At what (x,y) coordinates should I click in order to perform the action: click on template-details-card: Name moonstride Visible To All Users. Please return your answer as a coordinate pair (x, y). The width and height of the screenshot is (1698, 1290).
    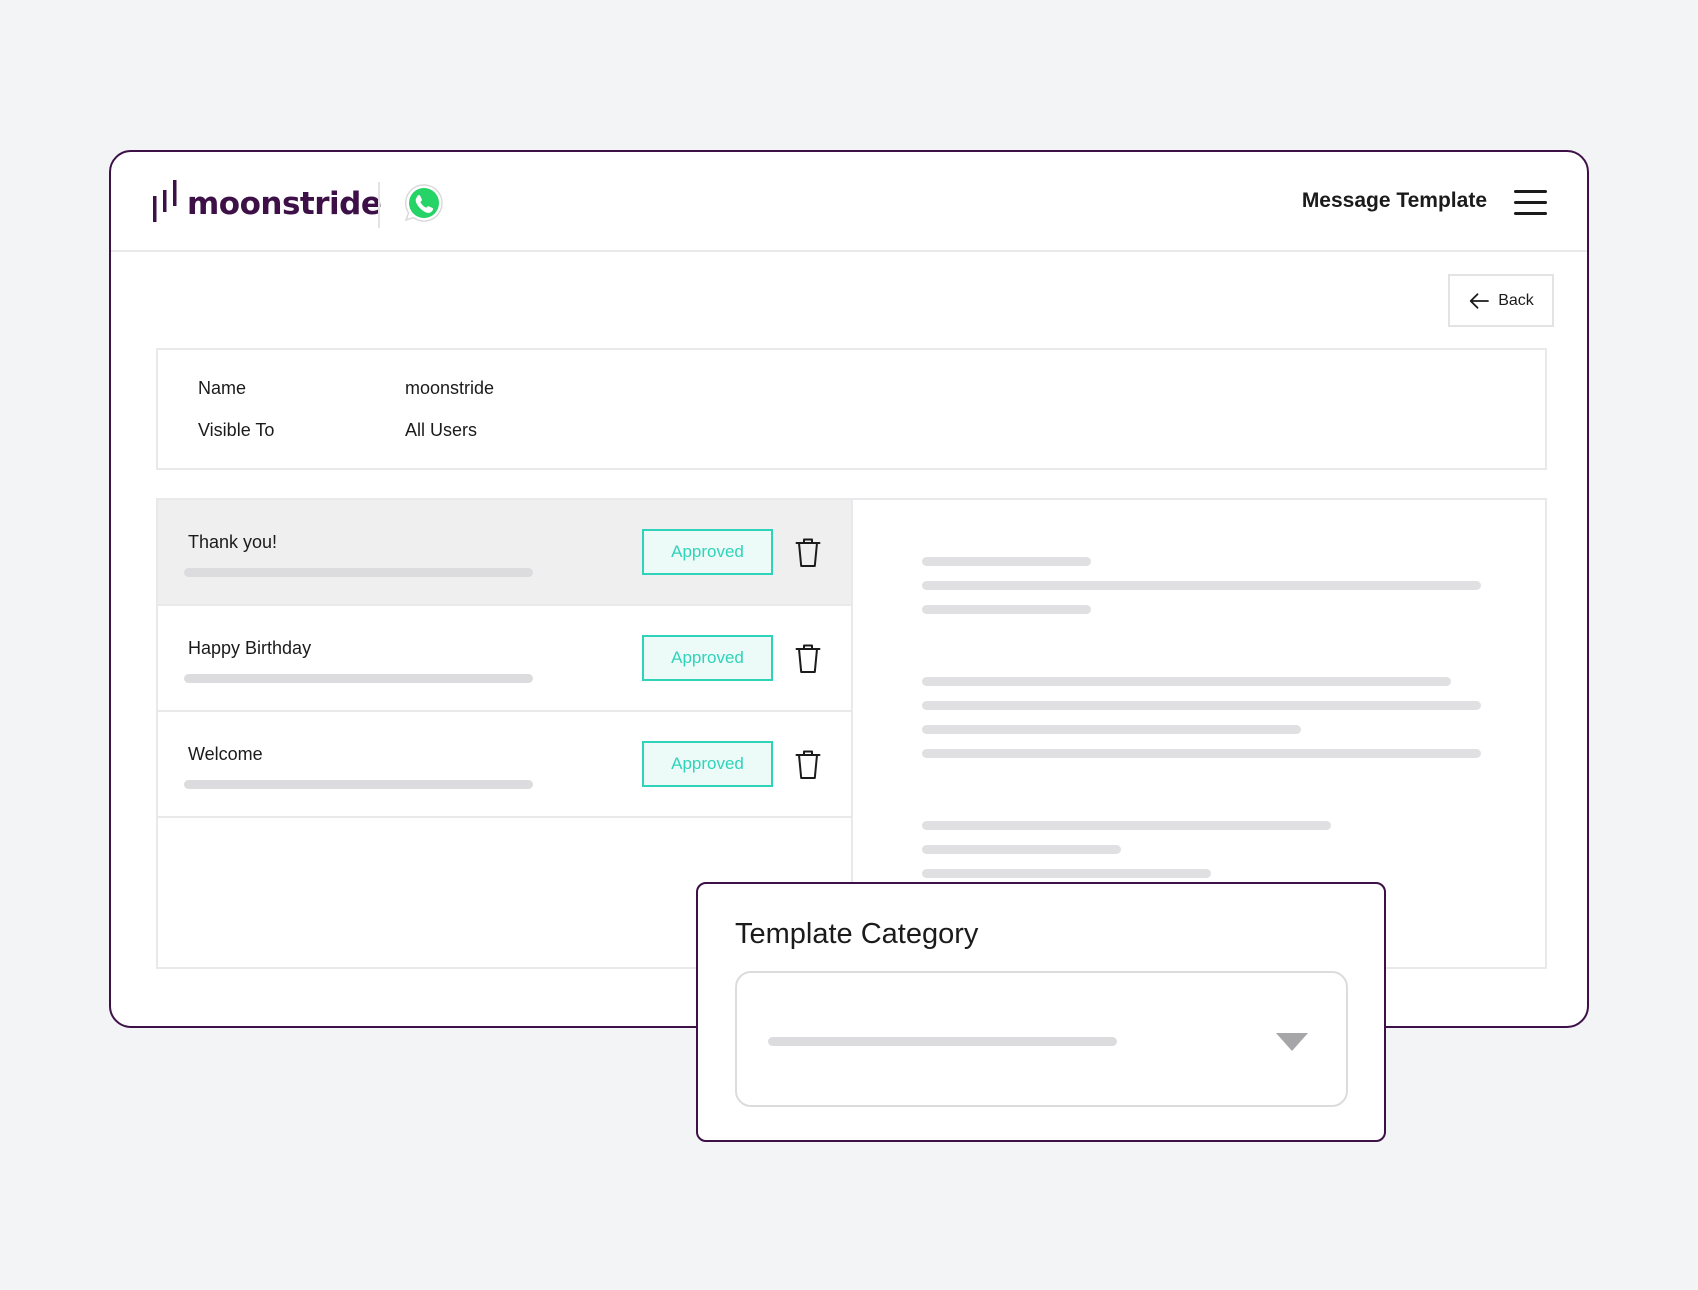
    Looking at the image, I should click on (851, 409).